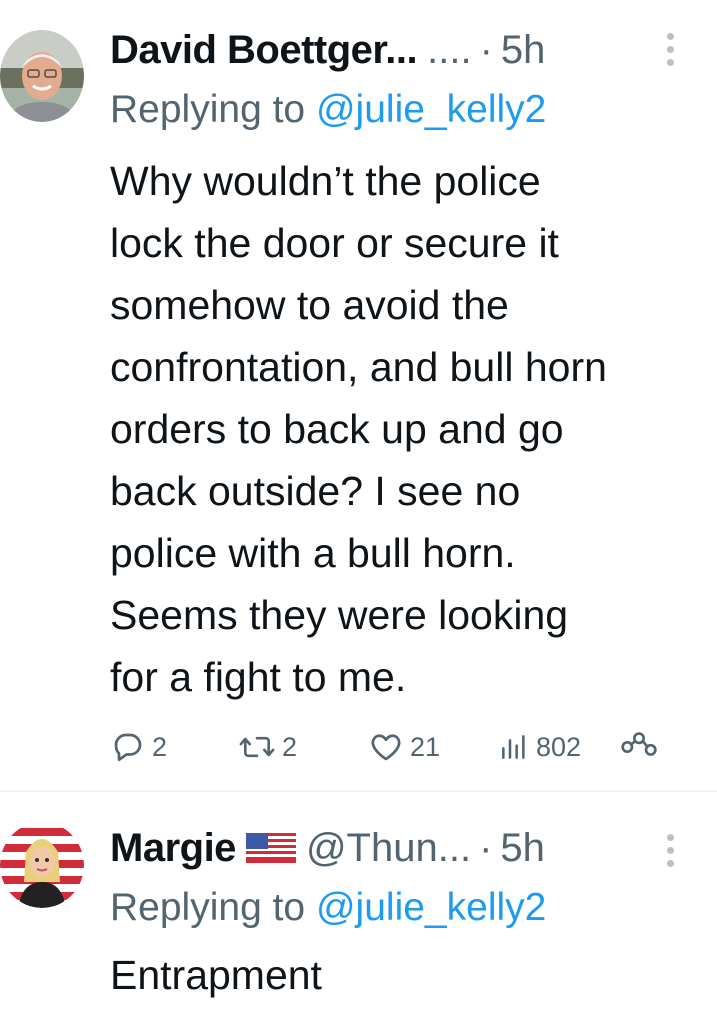  What do you see at coordinates (290, 746) in the screenshot?
I see `retweet-count: 2` at bounding box center [290, 746].